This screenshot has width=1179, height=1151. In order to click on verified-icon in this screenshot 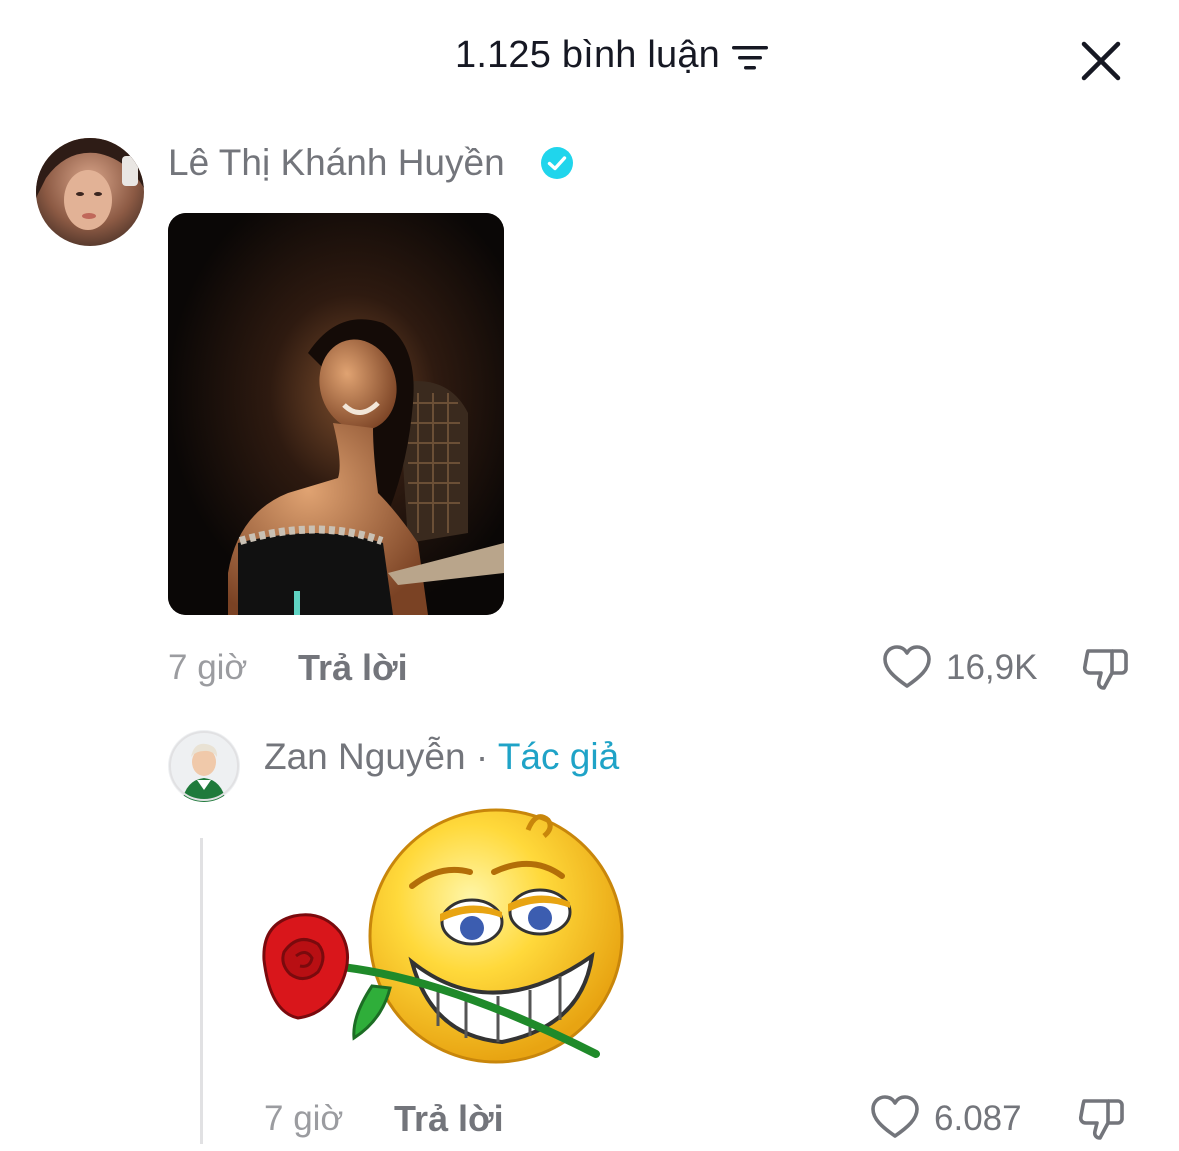, I will do `click(557, 163)`.